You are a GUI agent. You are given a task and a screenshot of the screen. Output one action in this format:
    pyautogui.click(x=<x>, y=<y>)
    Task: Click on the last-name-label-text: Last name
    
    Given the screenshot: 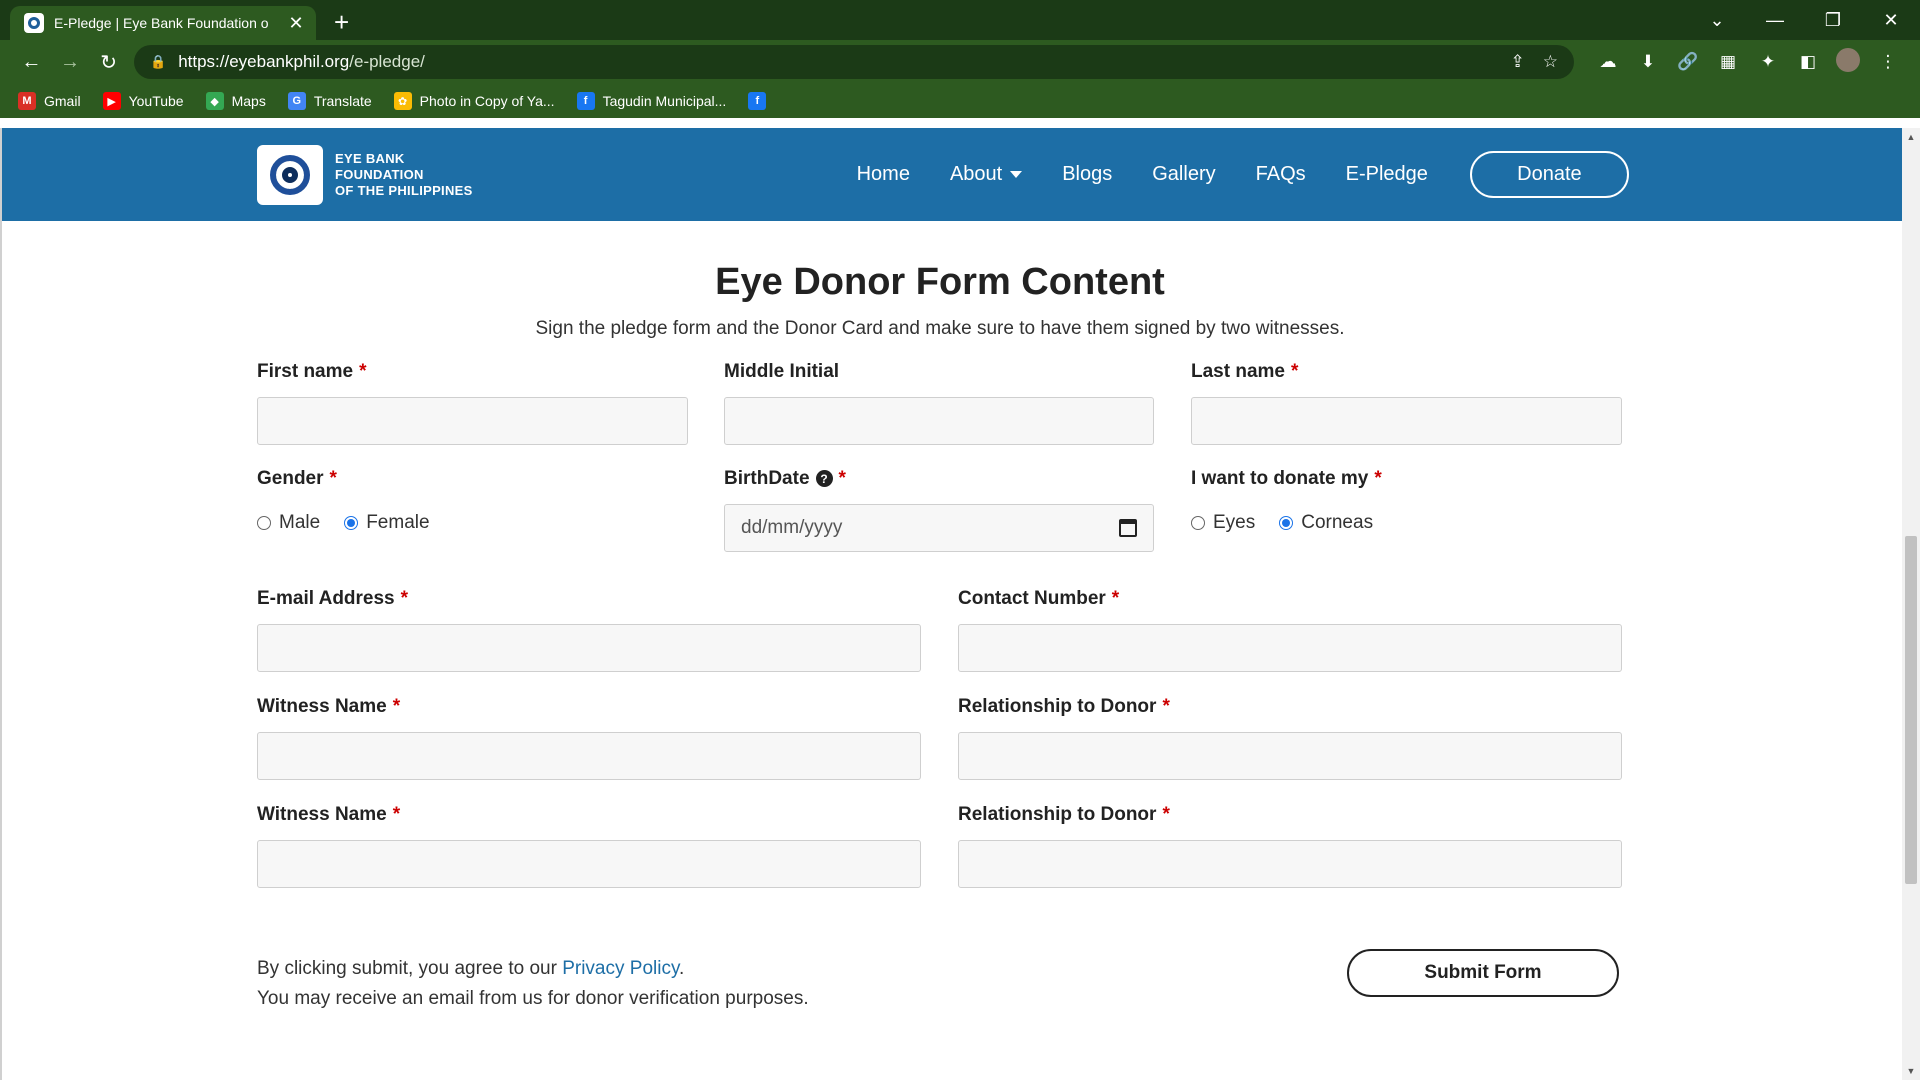 What is the action you would take?
    pyautogui.click(x=1238, y=371)
    